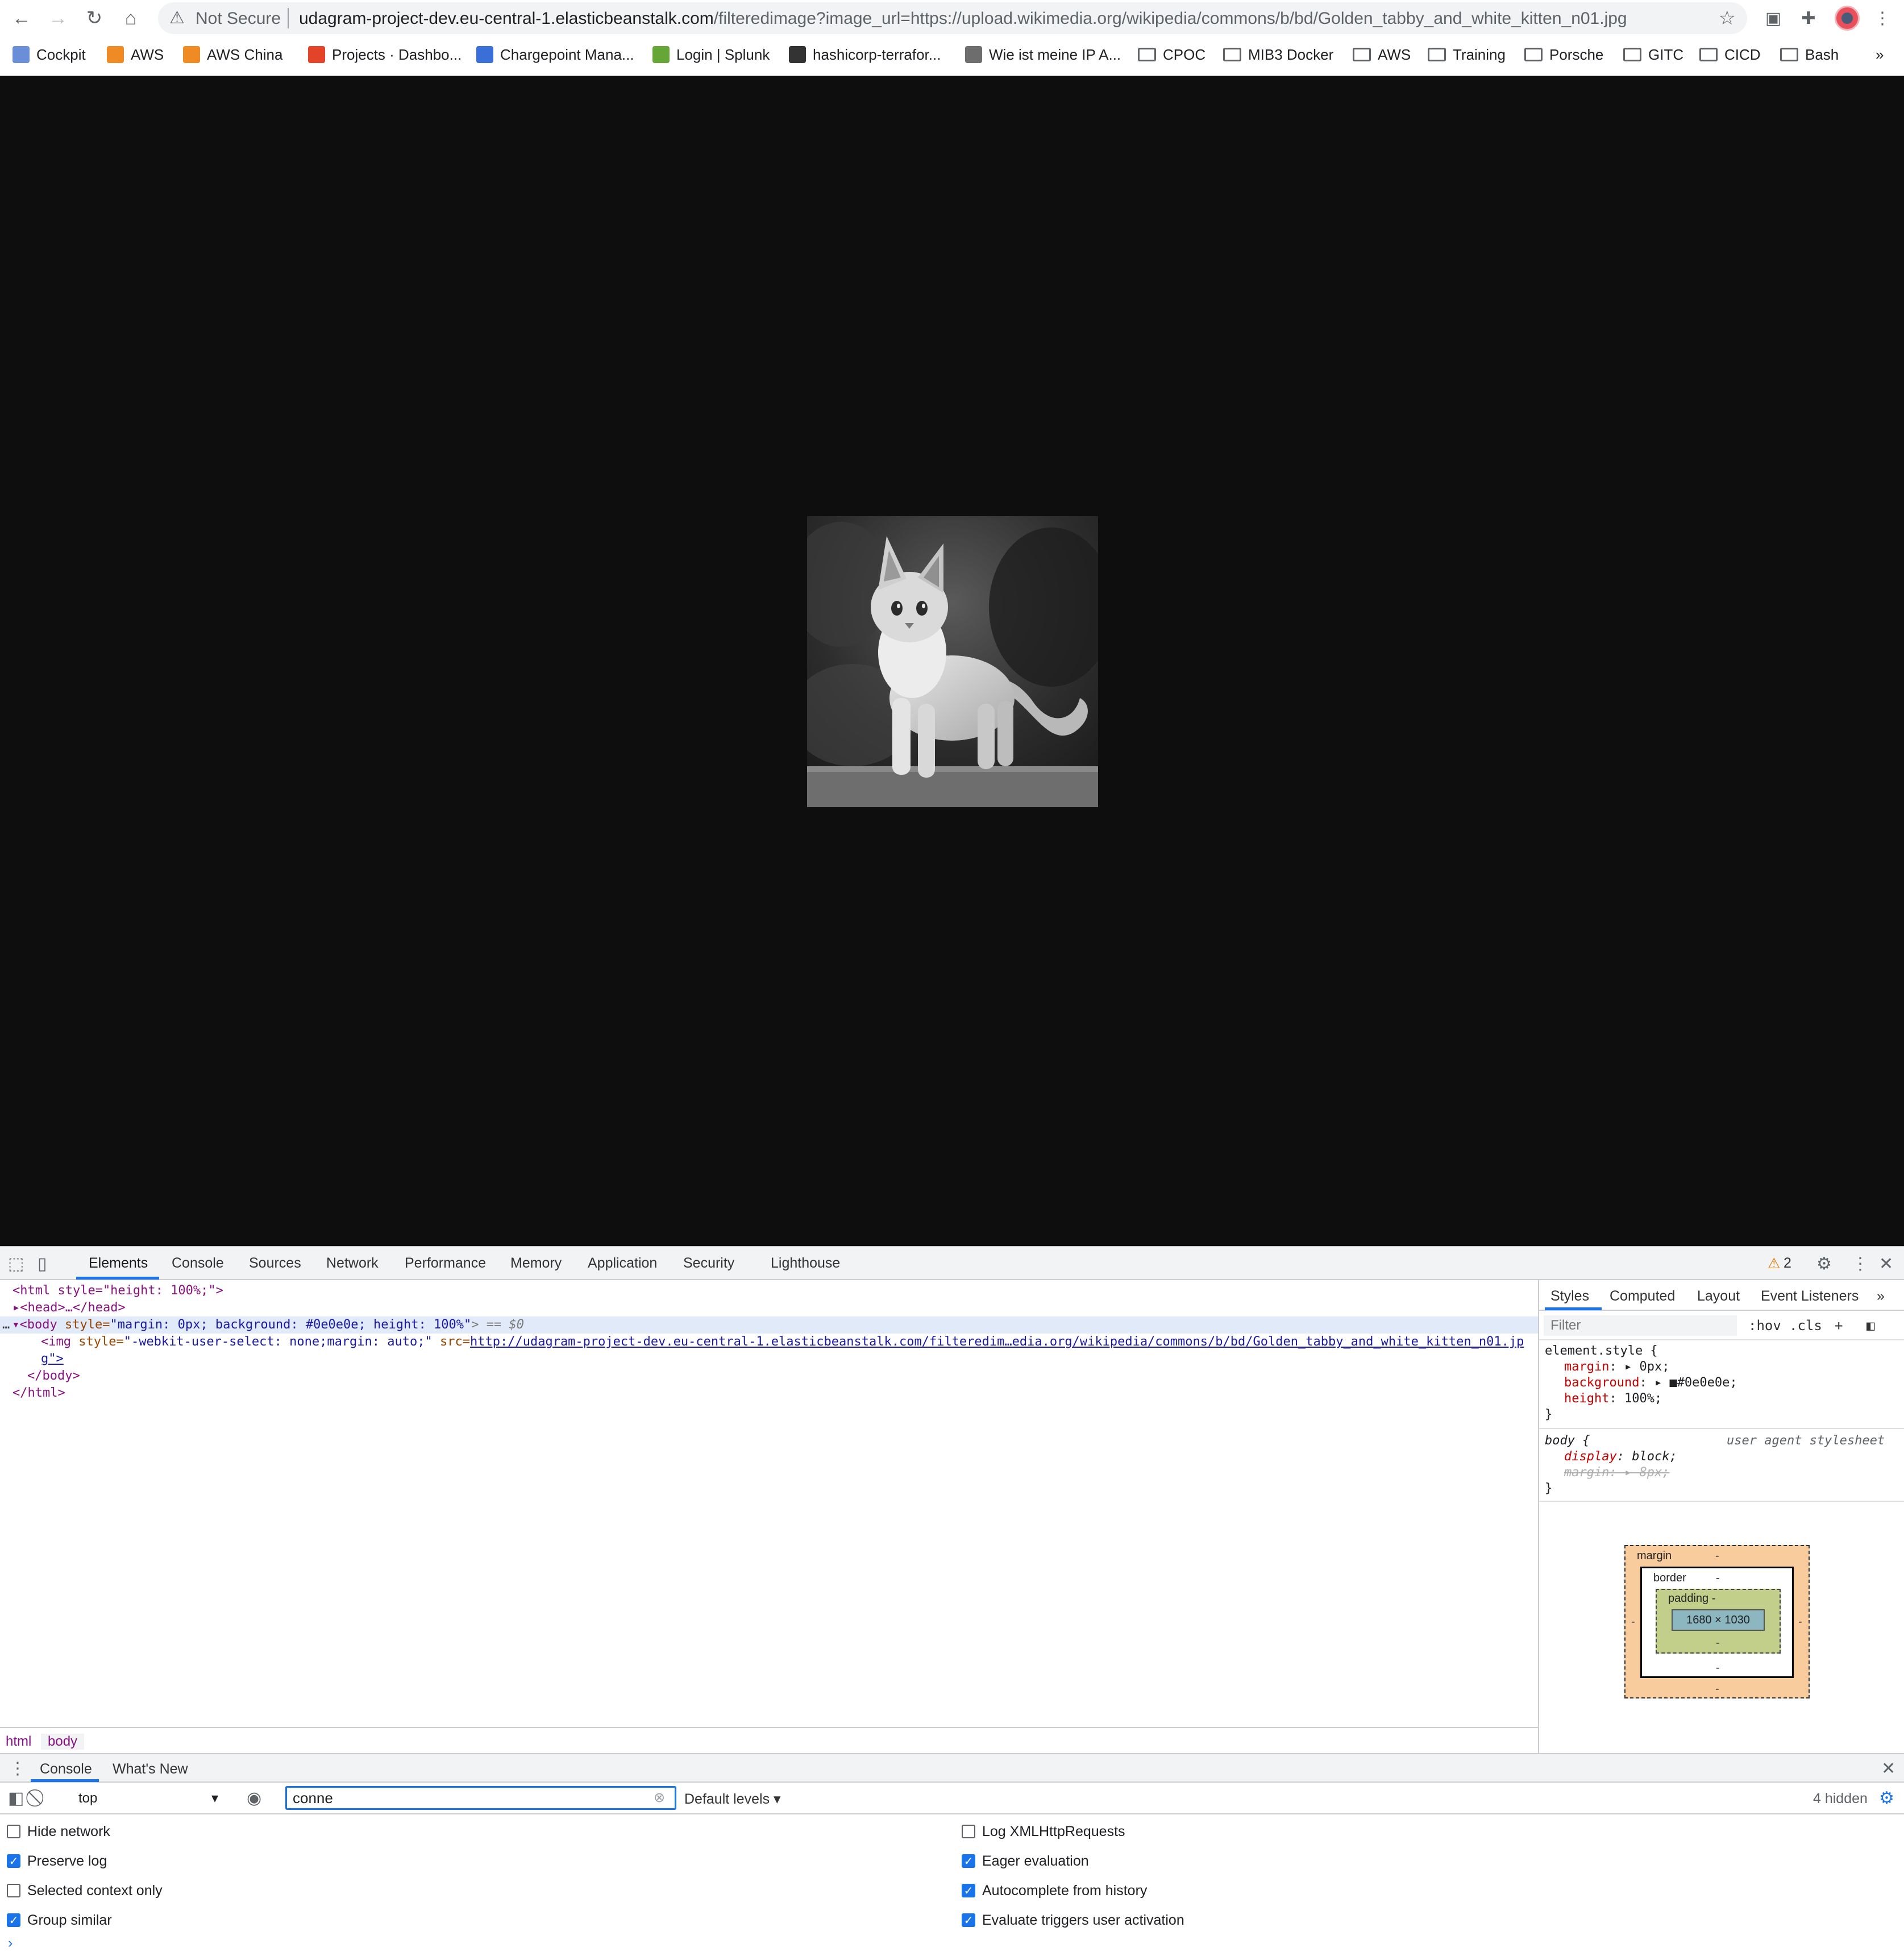 This screenshot has height=1952, width=1904. What do you see at coordinates (1055, 1890) in the screenshot?
I see `setting-autocomplete-from-history: ✓ Autocomplete from history` at bounding box center [1055, 1890].